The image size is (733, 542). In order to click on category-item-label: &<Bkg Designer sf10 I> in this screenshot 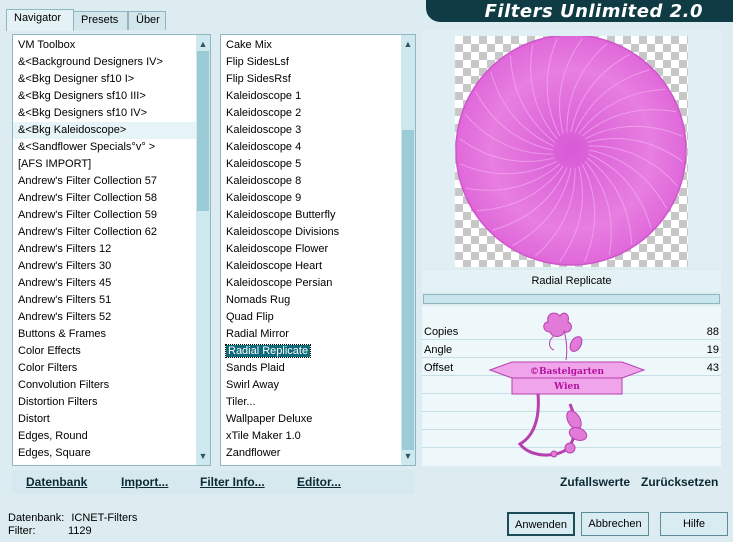, I will do `click(76, 79)`.